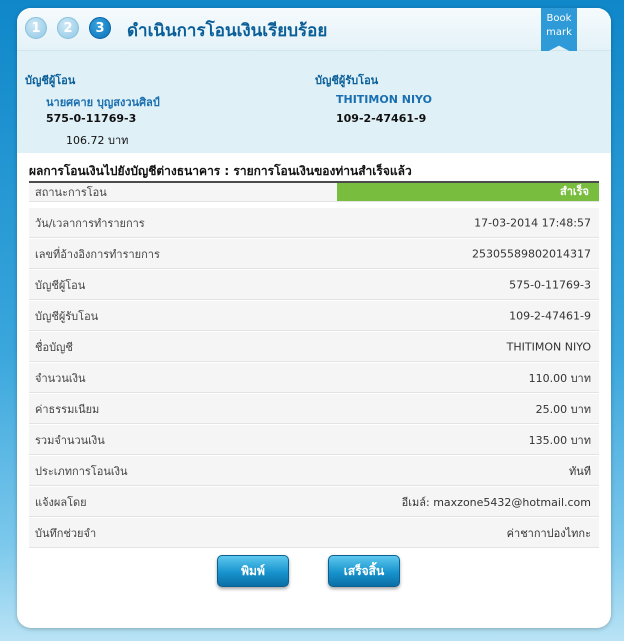 The width and height of the screenshot is (624, 641). Describe the element at coordinates (81, 471) in the screenshot. I see `row-label: ประเภทการโอนเงิน` at that location.